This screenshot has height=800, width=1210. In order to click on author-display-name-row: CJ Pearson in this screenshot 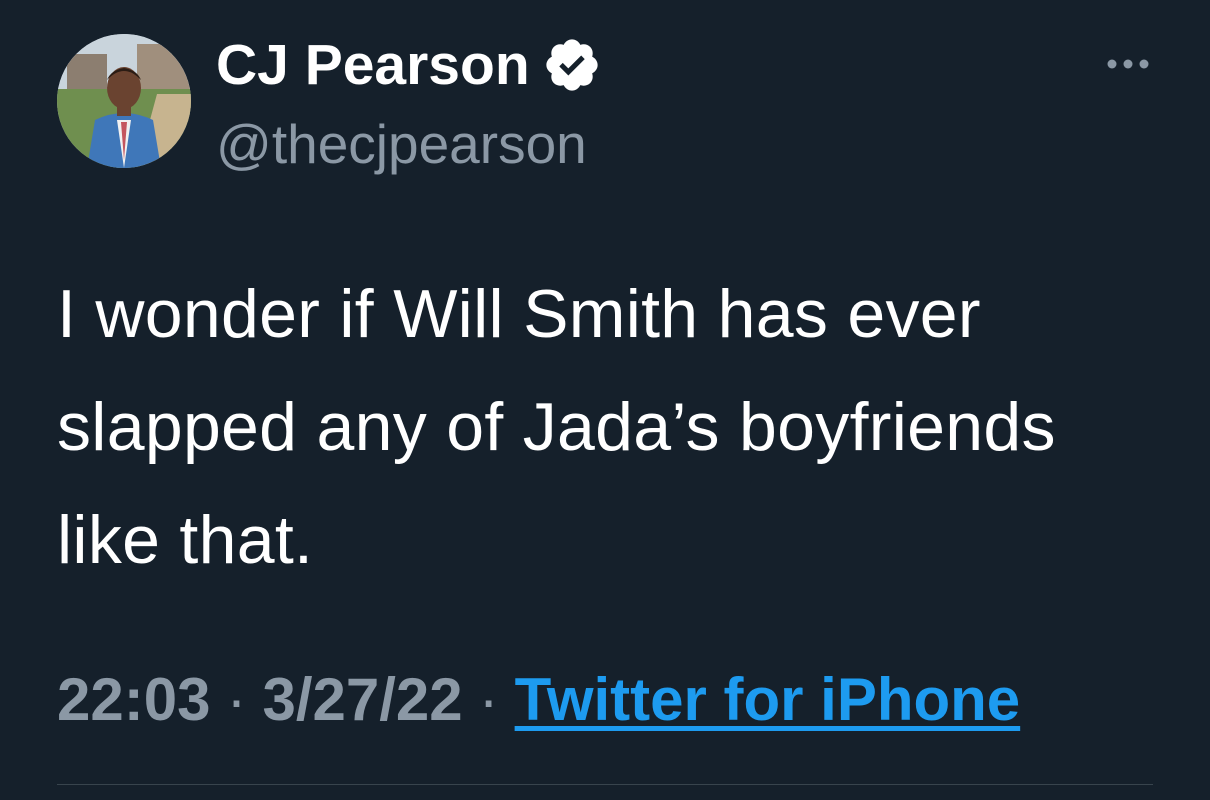, I will do `click(409, 65)`.